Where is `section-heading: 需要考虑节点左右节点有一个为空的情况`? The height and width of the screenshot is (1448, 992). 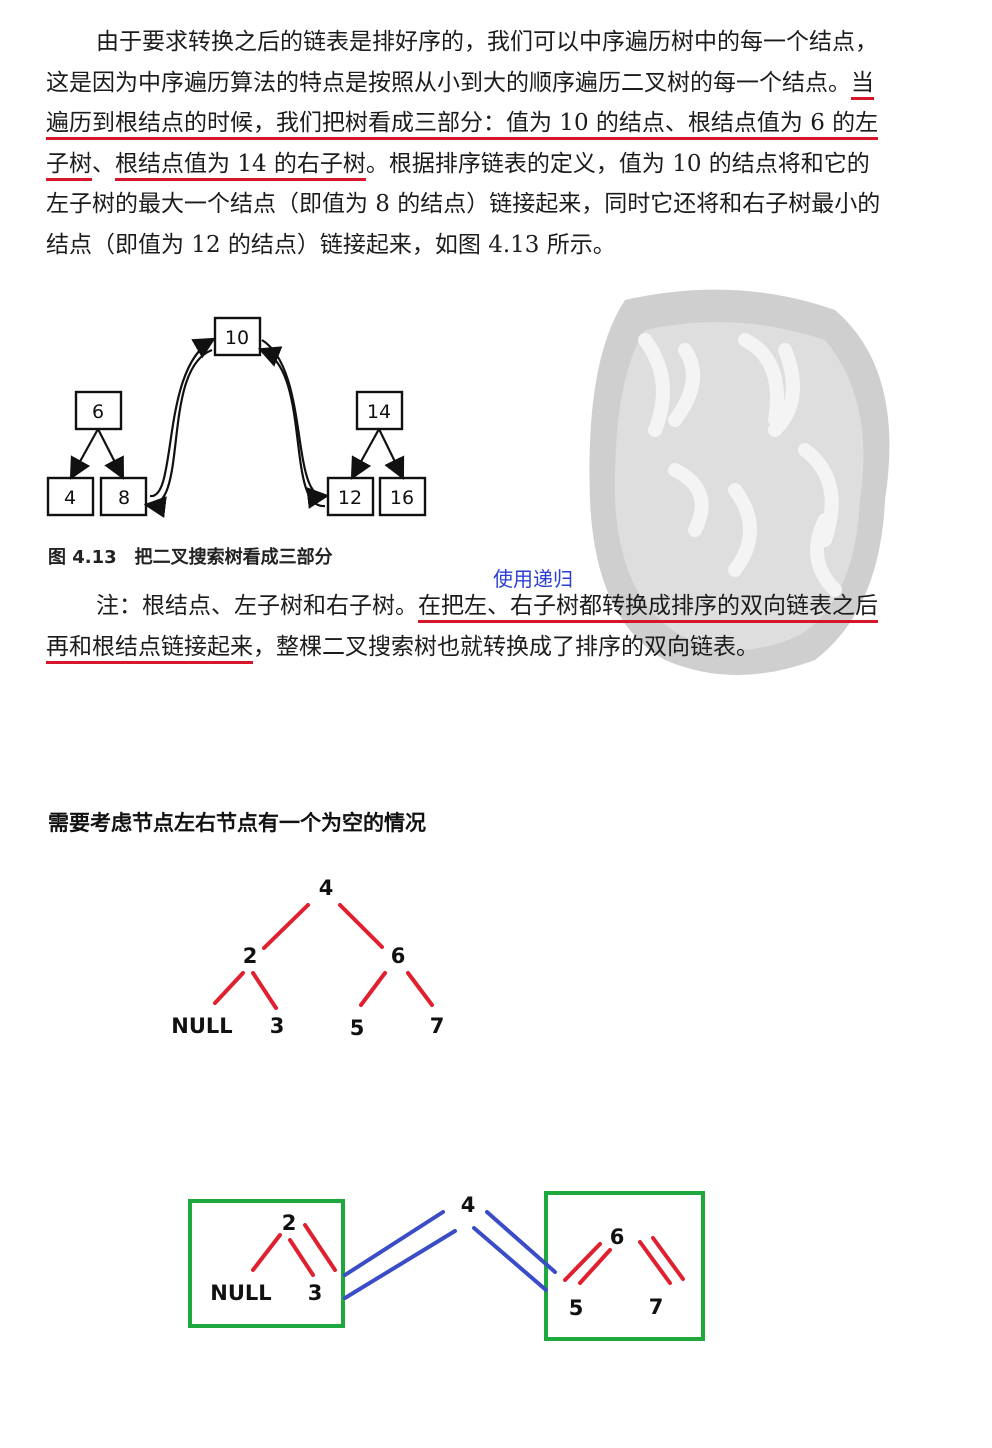 section-heading: 需要考虑节点左右节点有一个为空的情况 is located at coordinates (237, 823).